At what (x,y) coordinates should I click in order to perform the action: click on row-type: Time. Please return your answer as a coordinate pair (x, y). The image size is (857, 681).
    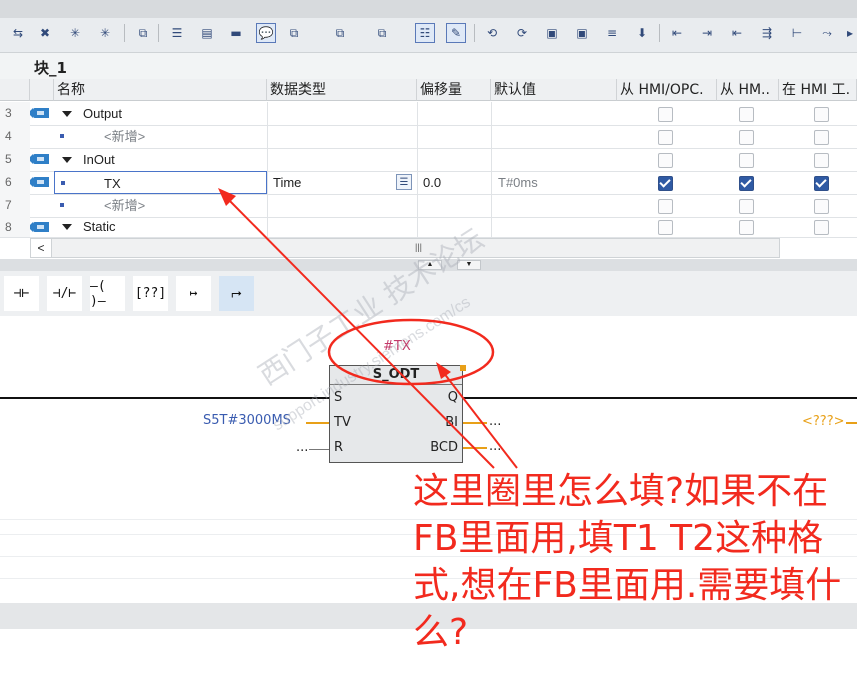
    Looking at the image, I should click on (342, 182).